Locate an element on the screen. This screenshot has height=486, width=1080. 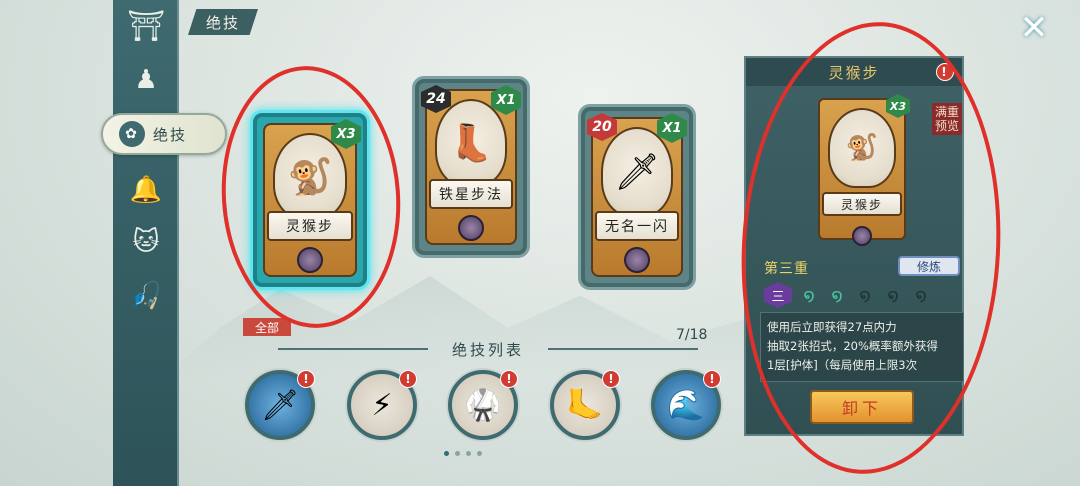
fishing-icon: 🎣 is located at coordinates (146, 296).